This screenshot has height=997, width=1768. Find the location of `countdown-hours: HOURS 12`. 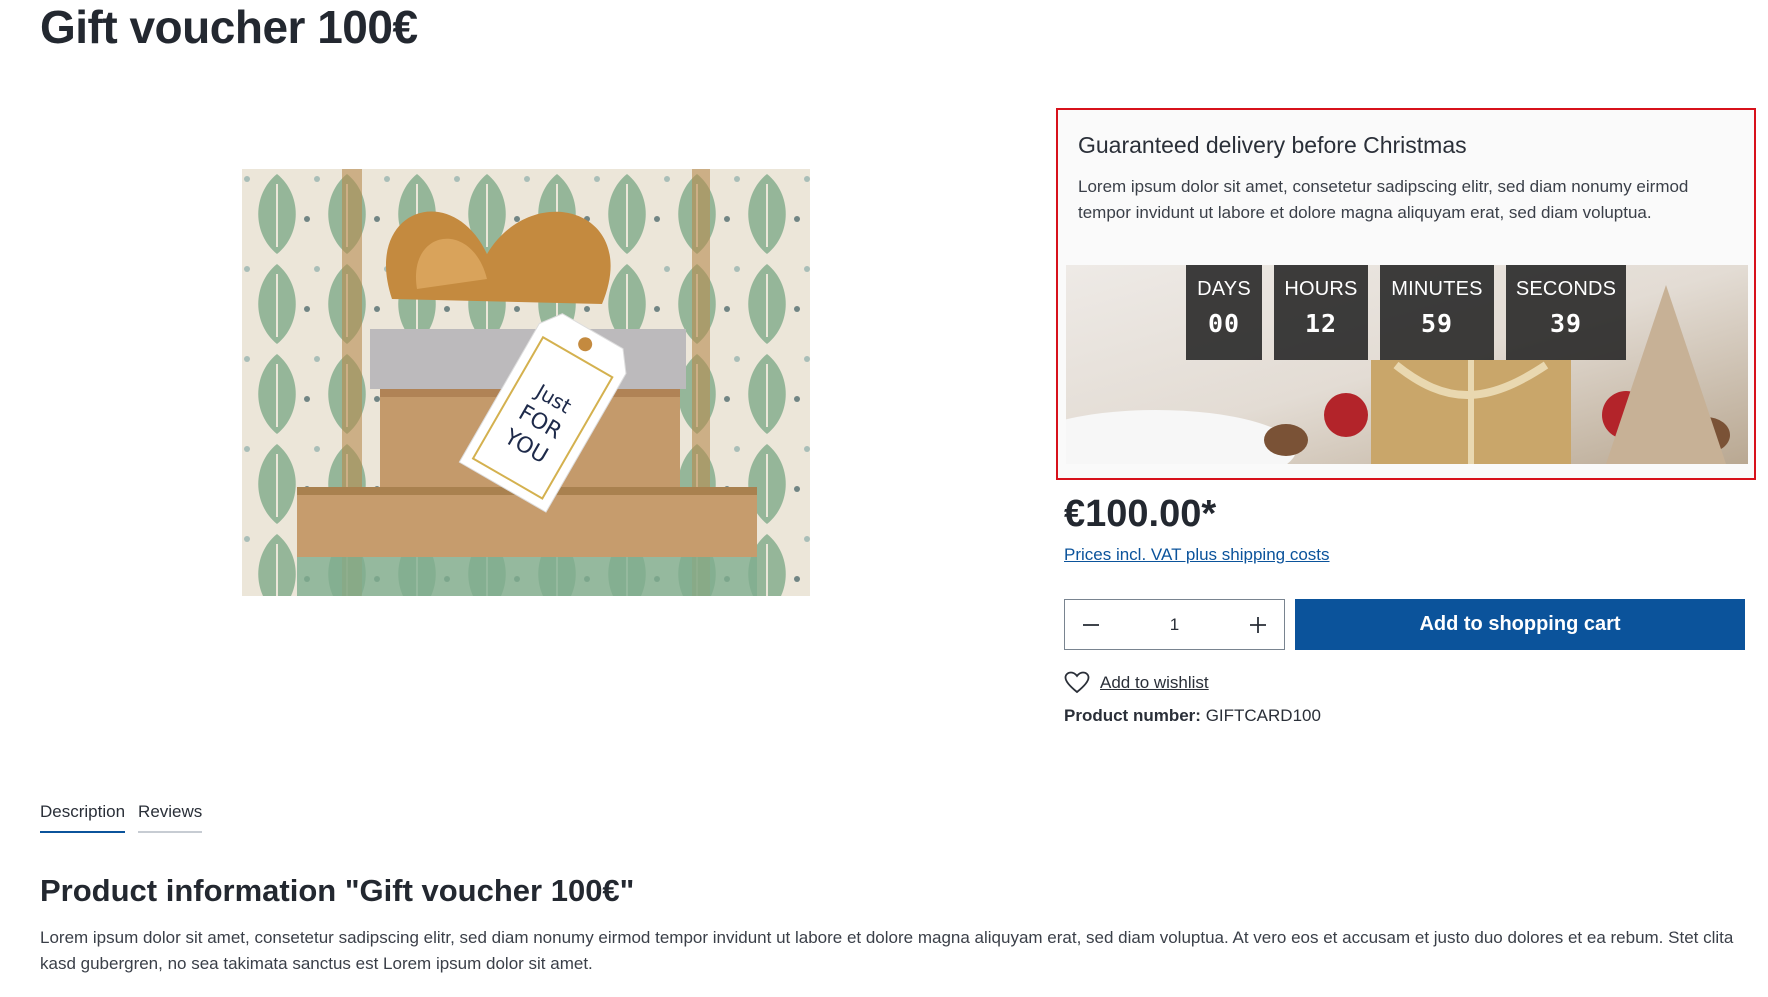

countdown-hours: HOURS 12 is located at coordinates (1321, 312).